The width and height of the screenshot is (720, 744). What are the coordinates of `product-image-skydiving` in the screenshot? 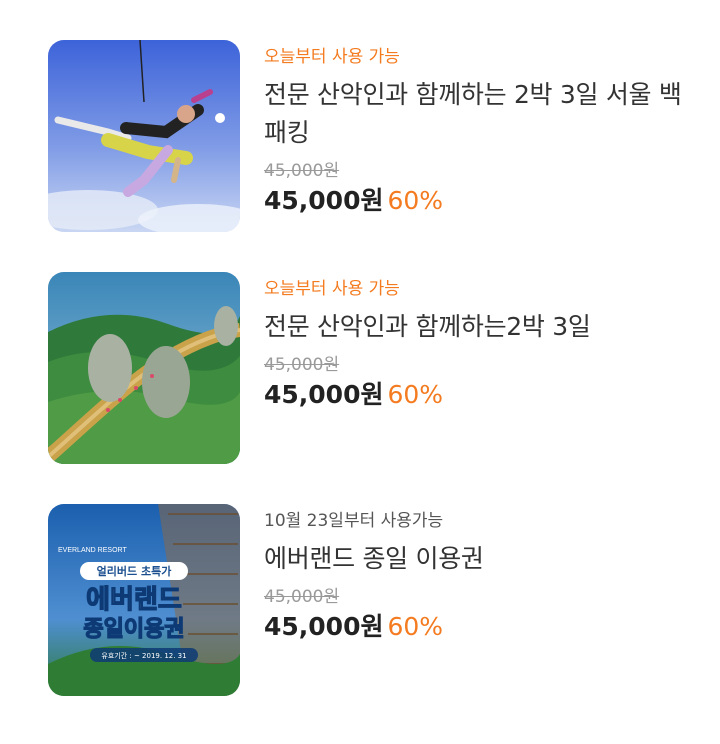 It's located at (144, 136).